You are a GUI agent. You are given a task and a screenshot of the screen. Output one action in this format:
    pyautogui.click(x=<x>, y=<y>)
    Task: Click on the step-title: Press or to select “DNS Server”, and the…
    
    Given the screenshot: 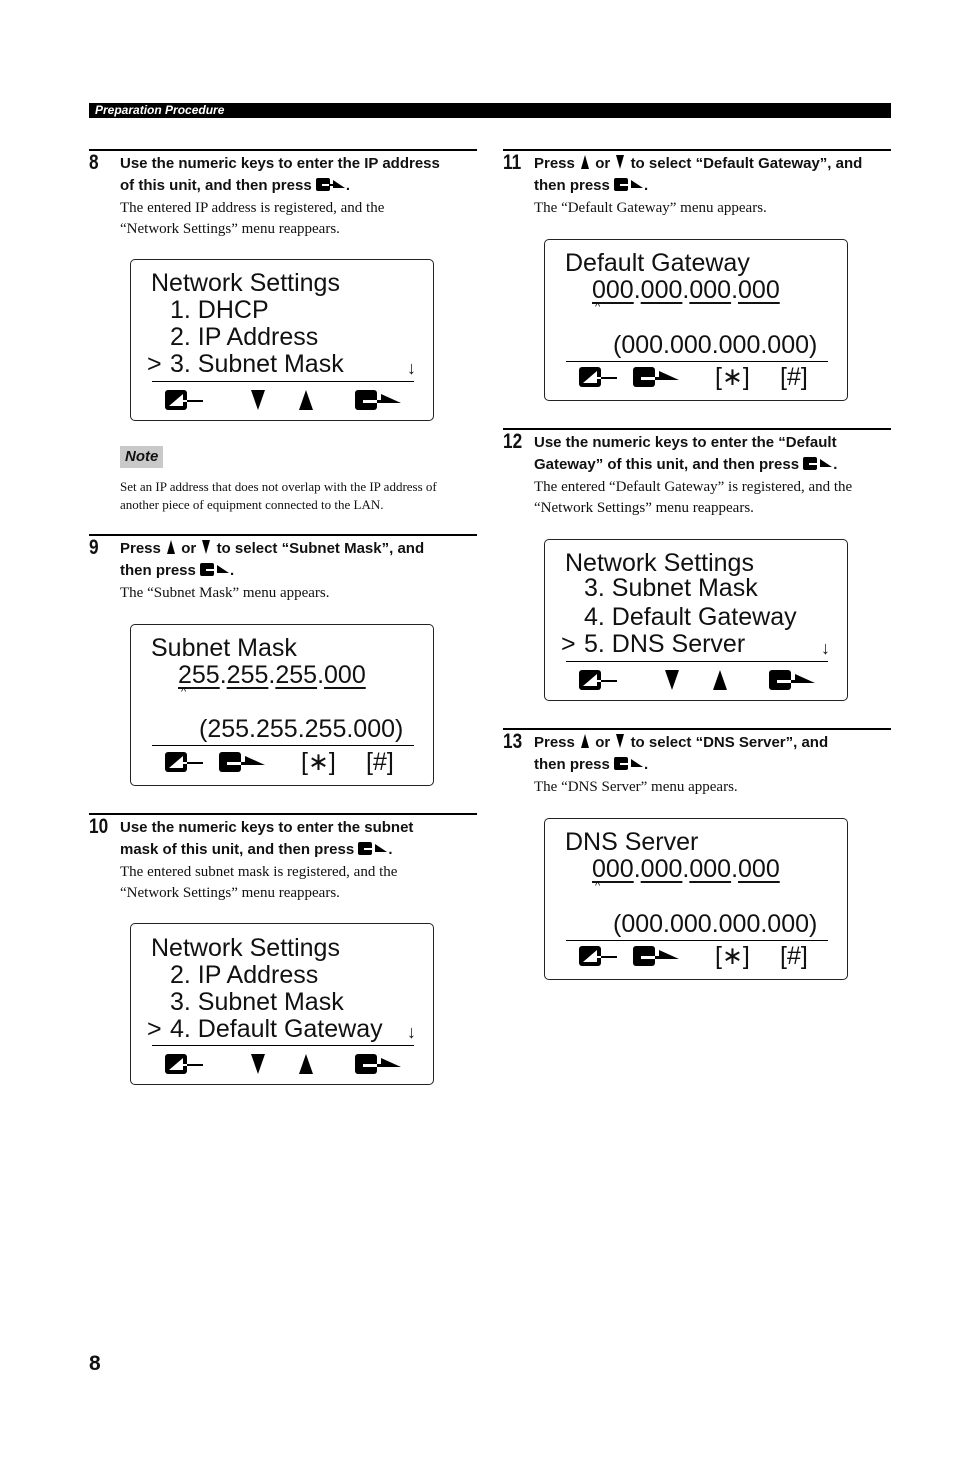 What is the action you would take?
    pyautogui.click(x=714, y=754)
    